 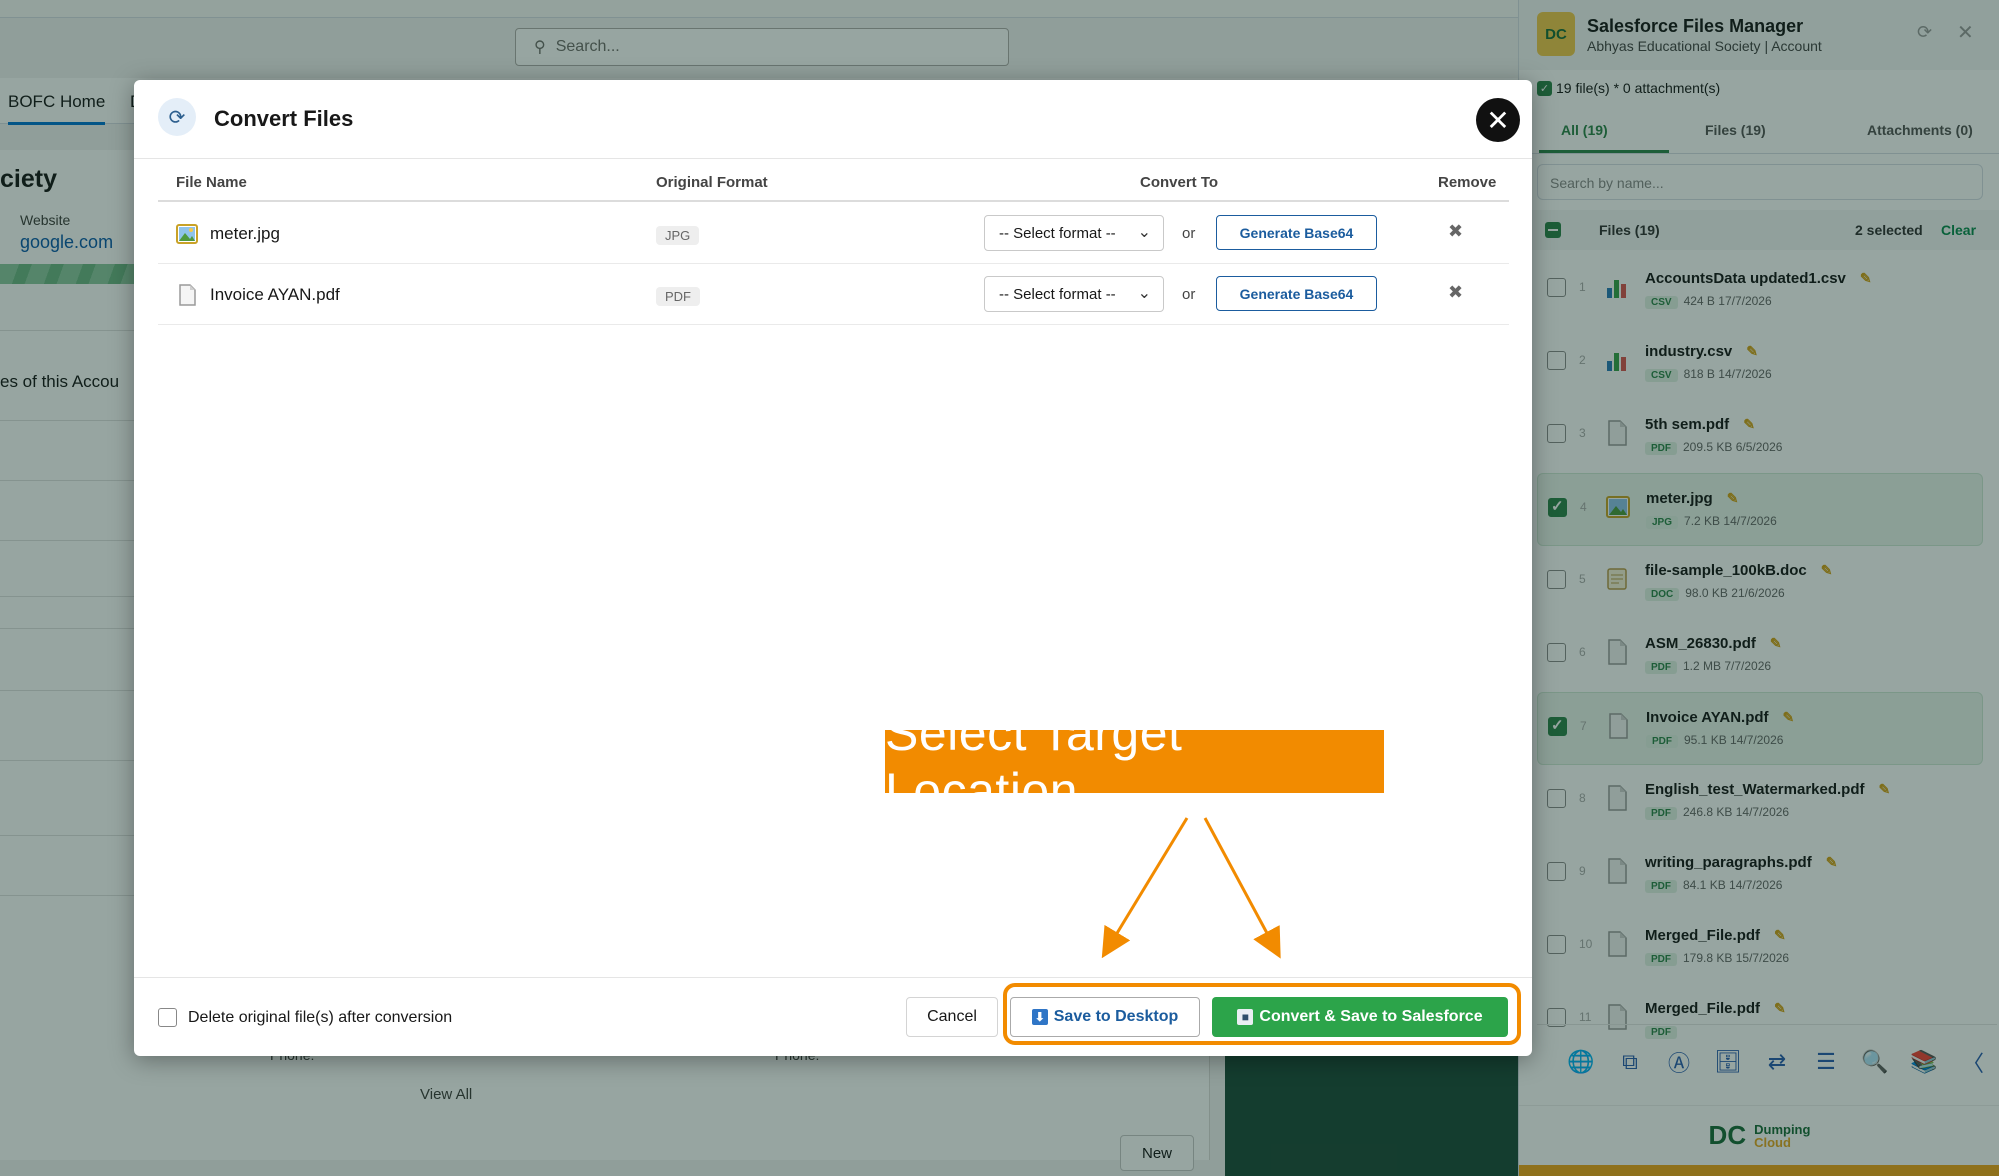 What do you see at coordinates (712, 182) in the screenshot?
I see `column-header-original-format: Original Format` at bounding box center [712, 182].